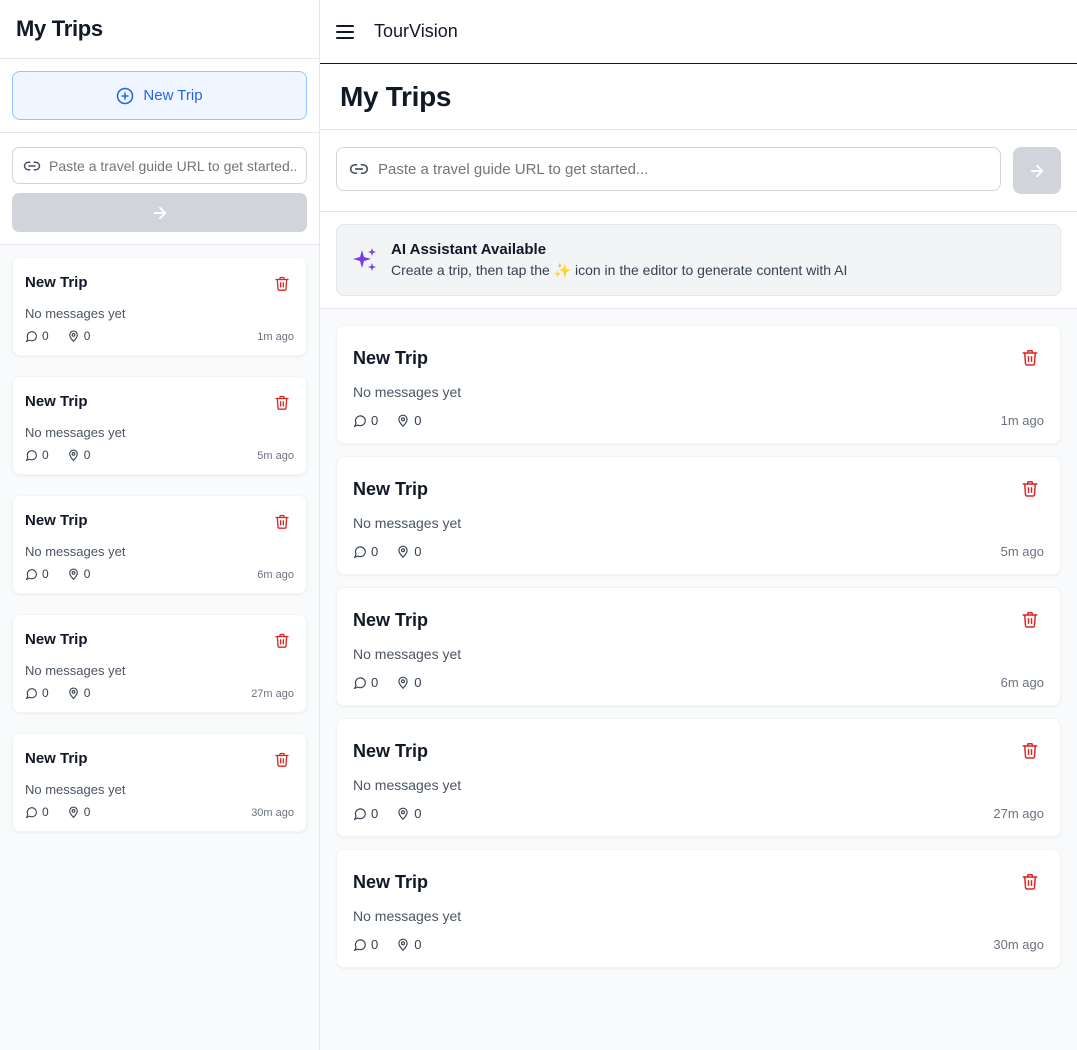  I want to click on trip-card: New Trip No messages yet 0 0 30m ago, so click(698, 908).